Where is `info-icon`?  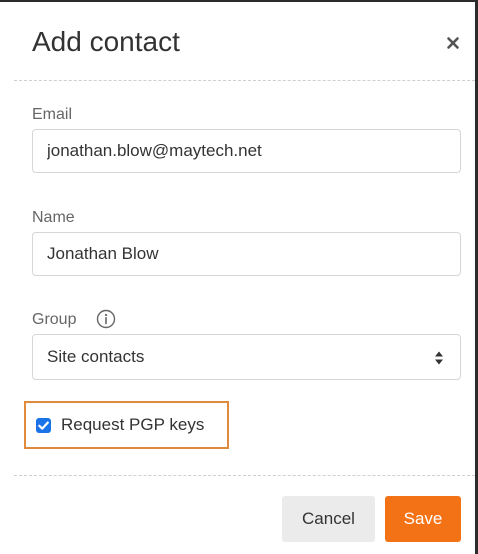
info-icon is located at coordinates (106, 319).